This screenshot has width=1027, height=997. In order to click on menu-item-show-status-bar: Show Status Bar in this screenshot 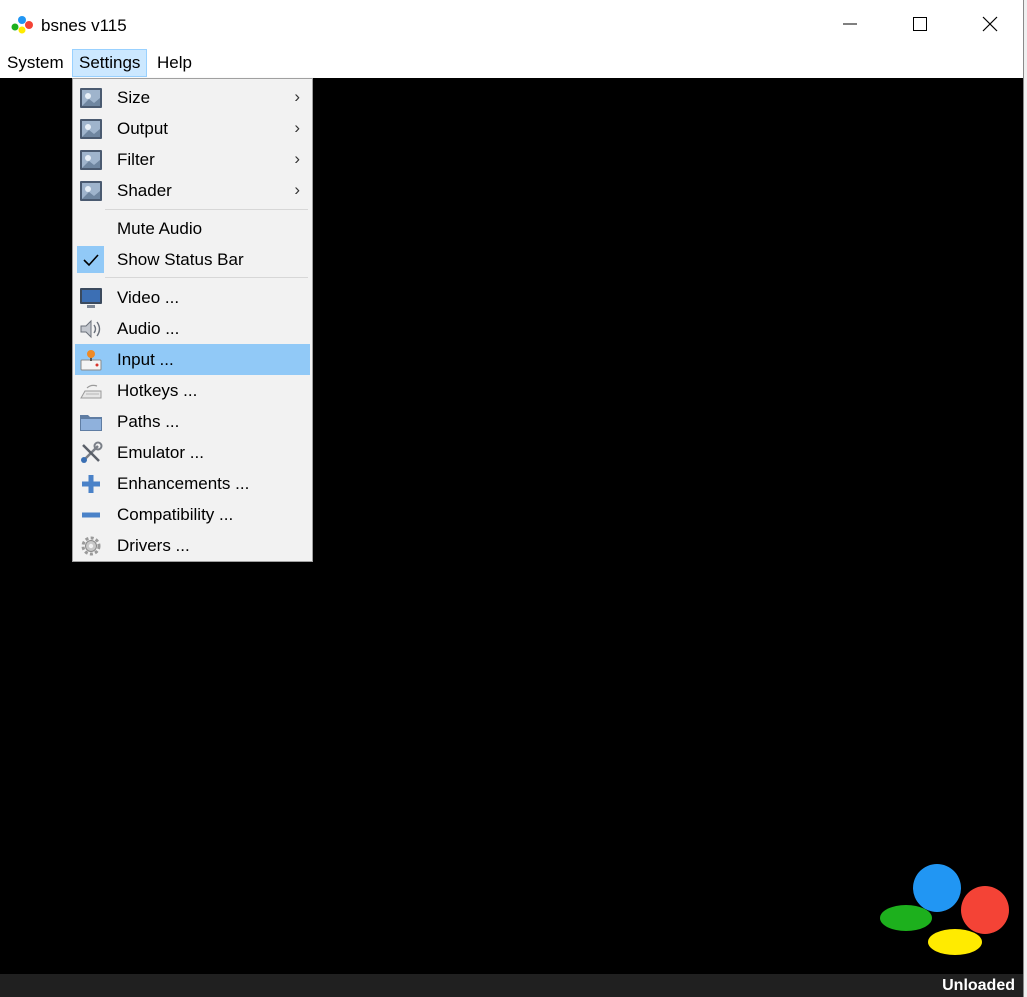, I will do `click(192, 259)`.